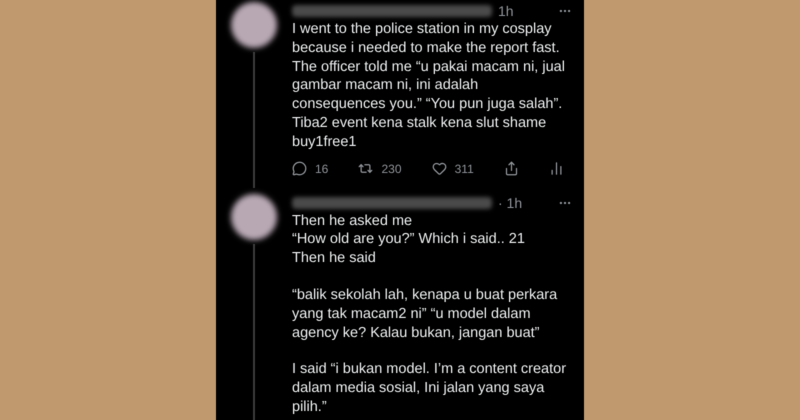 The height and width of the screenshot is (420, 800). I want to click on reply-button: 16, so click(310, 169).